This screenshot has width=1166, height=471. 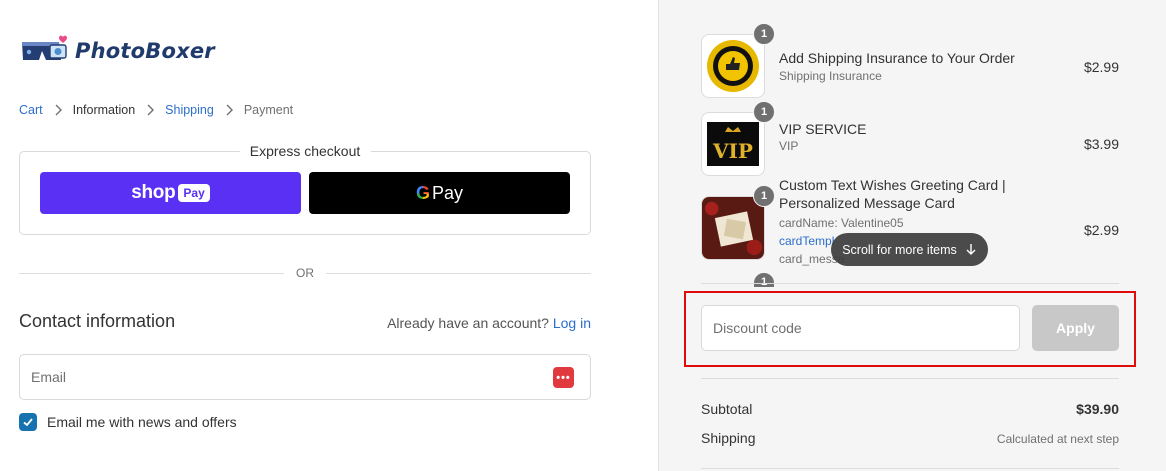 I want to click on newsletter-checkbox, so click(x=28, y=422).